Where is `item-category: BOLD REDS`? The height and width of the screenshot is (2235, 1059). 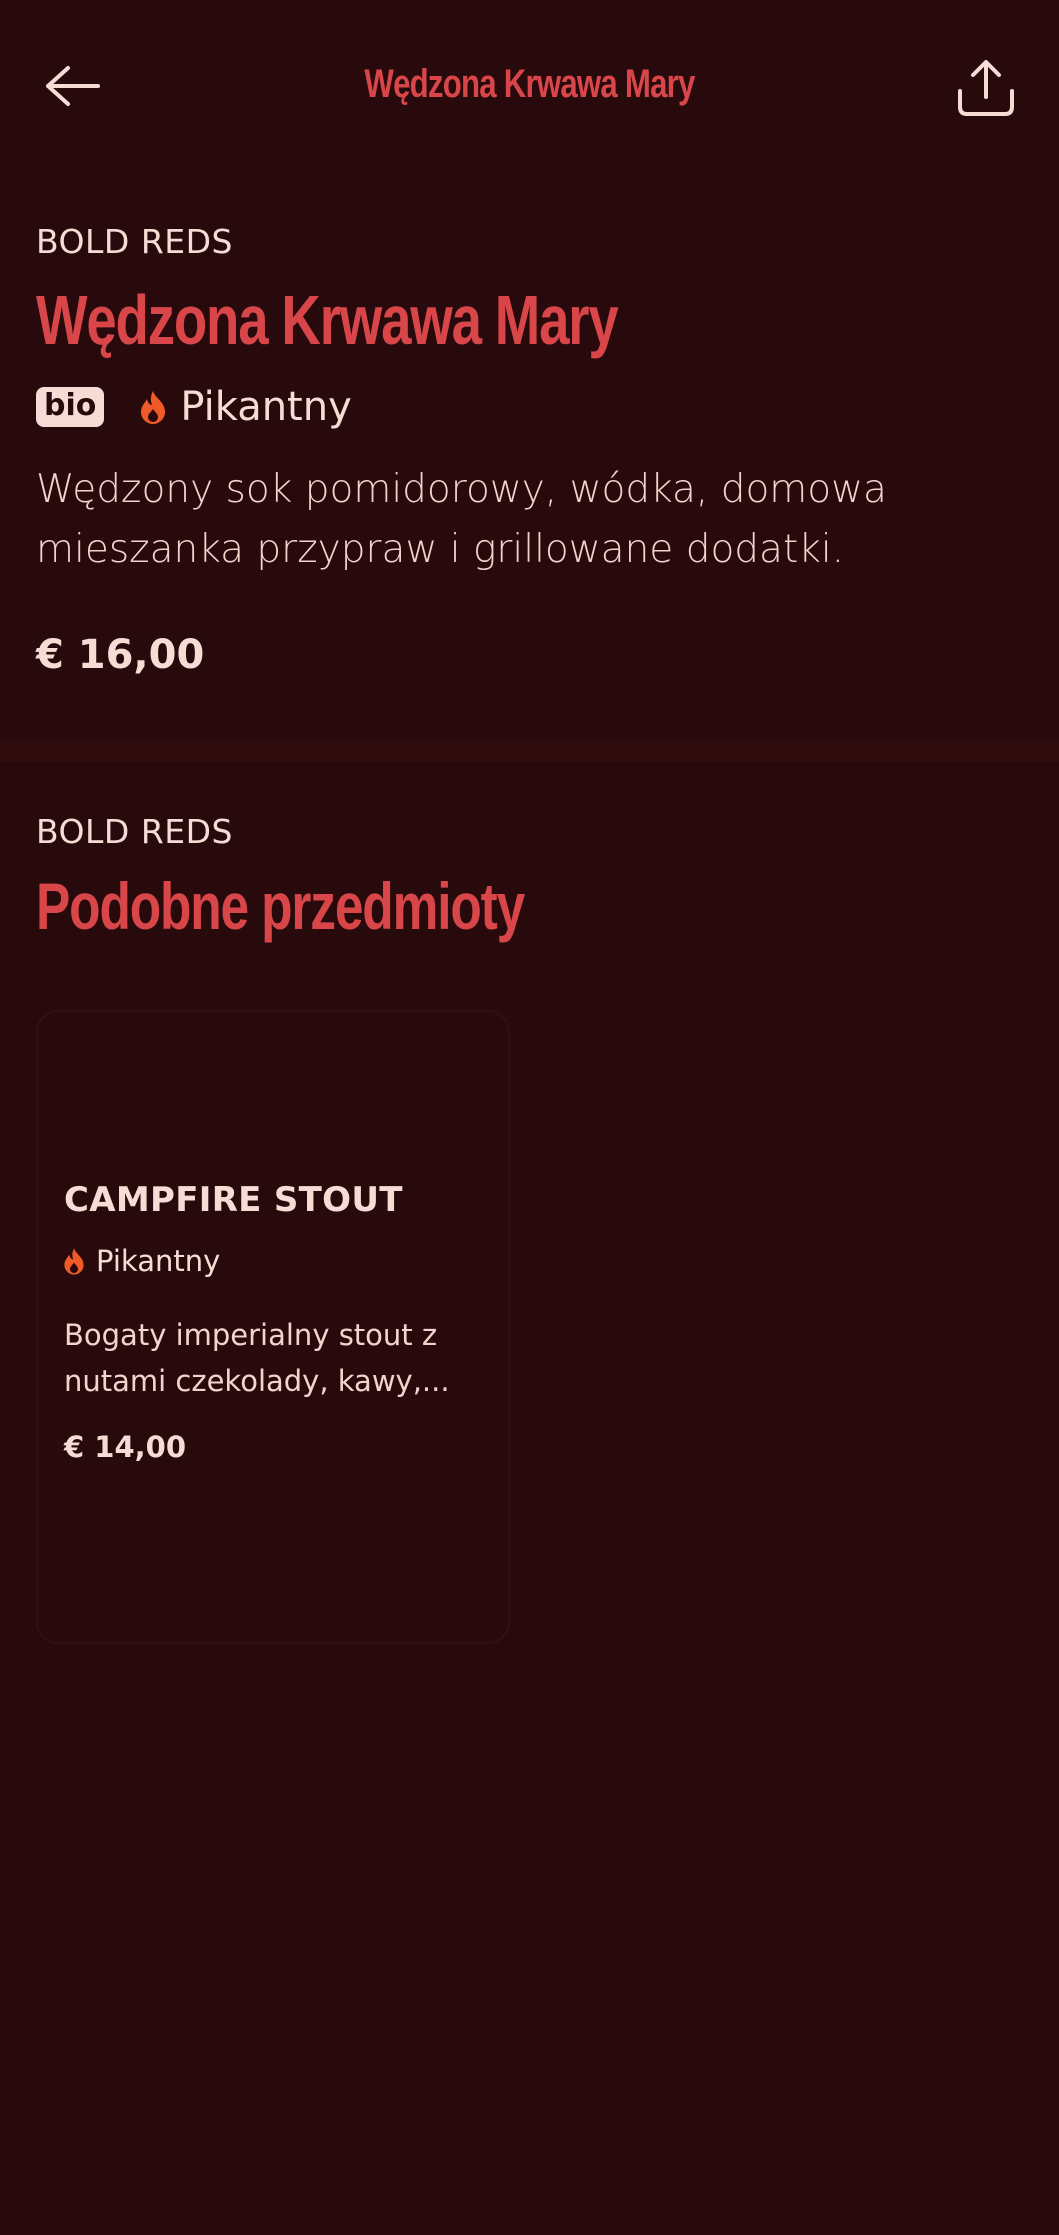
item-category: BOLD REDS is located at coordinates (134, 241).